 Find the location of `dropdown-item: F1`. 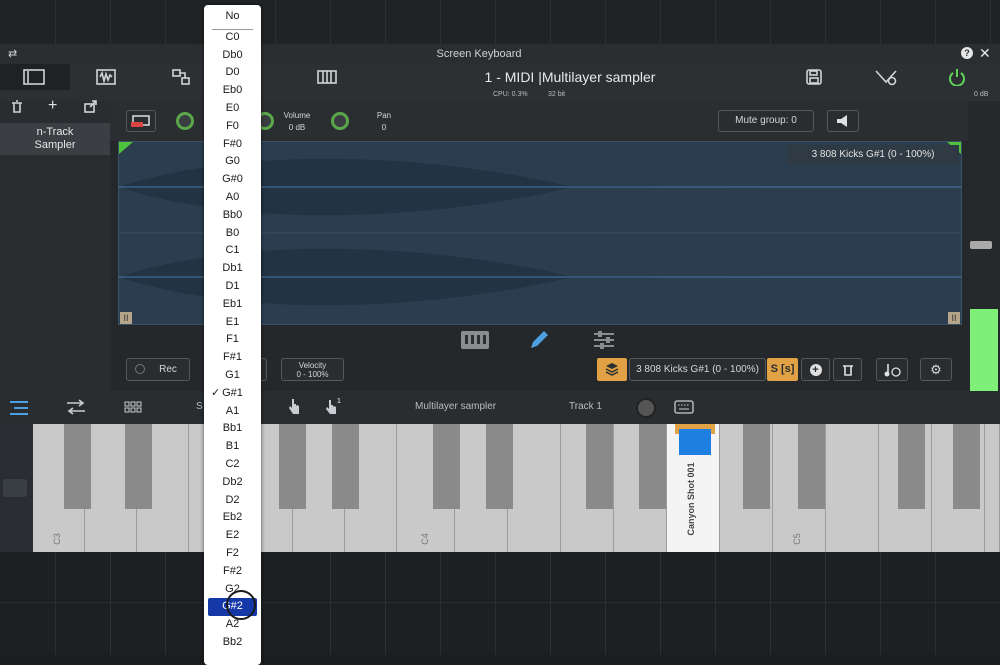

dropdown-item: F1 is located at coordinates (232, 340).